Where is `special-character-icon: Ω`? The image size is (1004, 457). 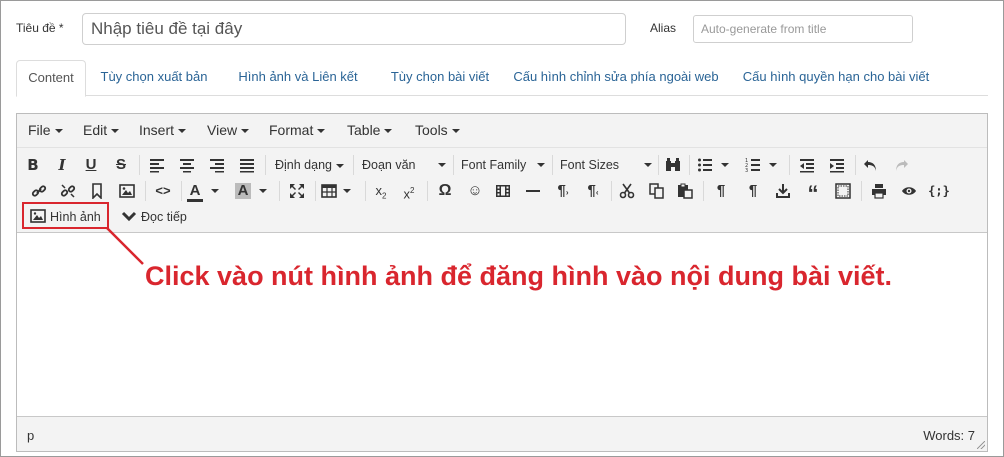
special-character-icon: Ω is located at coordinates (445, 191).